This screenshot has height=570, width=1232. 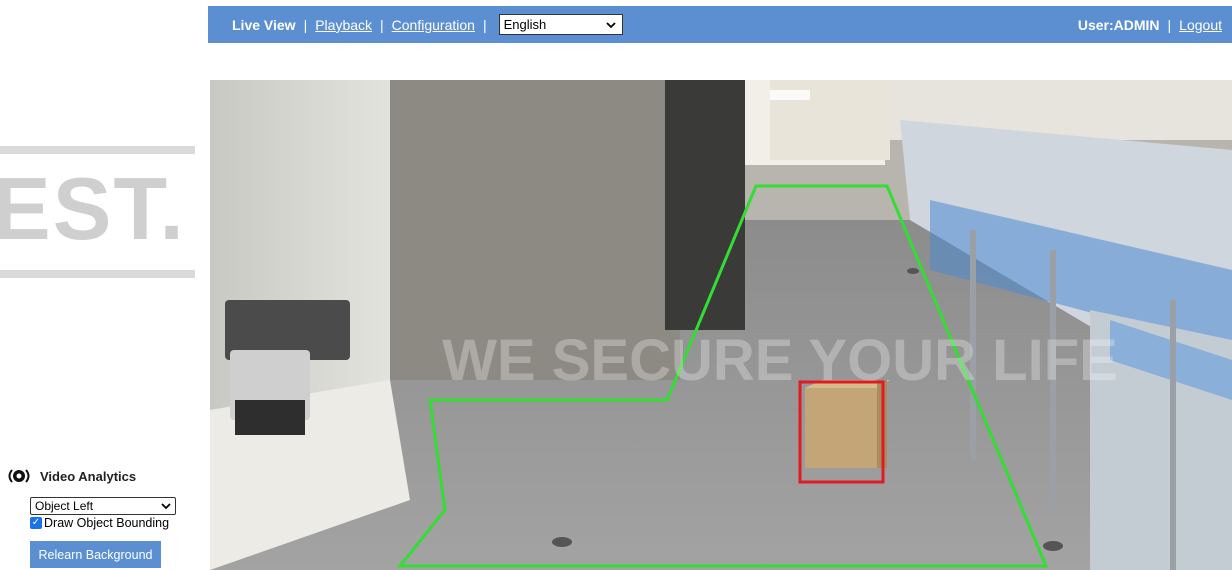 I want to click on logout-link: Logout, so click(x=1200, y=25).